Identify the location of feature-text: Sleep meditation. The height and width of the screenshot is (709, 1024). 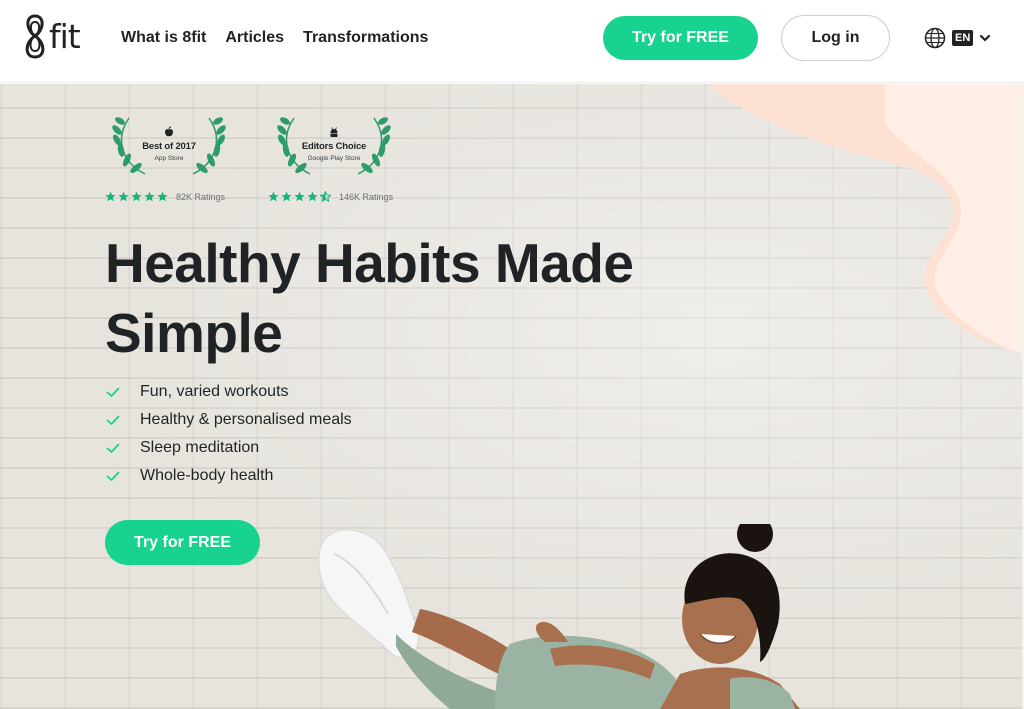
(200, 447).